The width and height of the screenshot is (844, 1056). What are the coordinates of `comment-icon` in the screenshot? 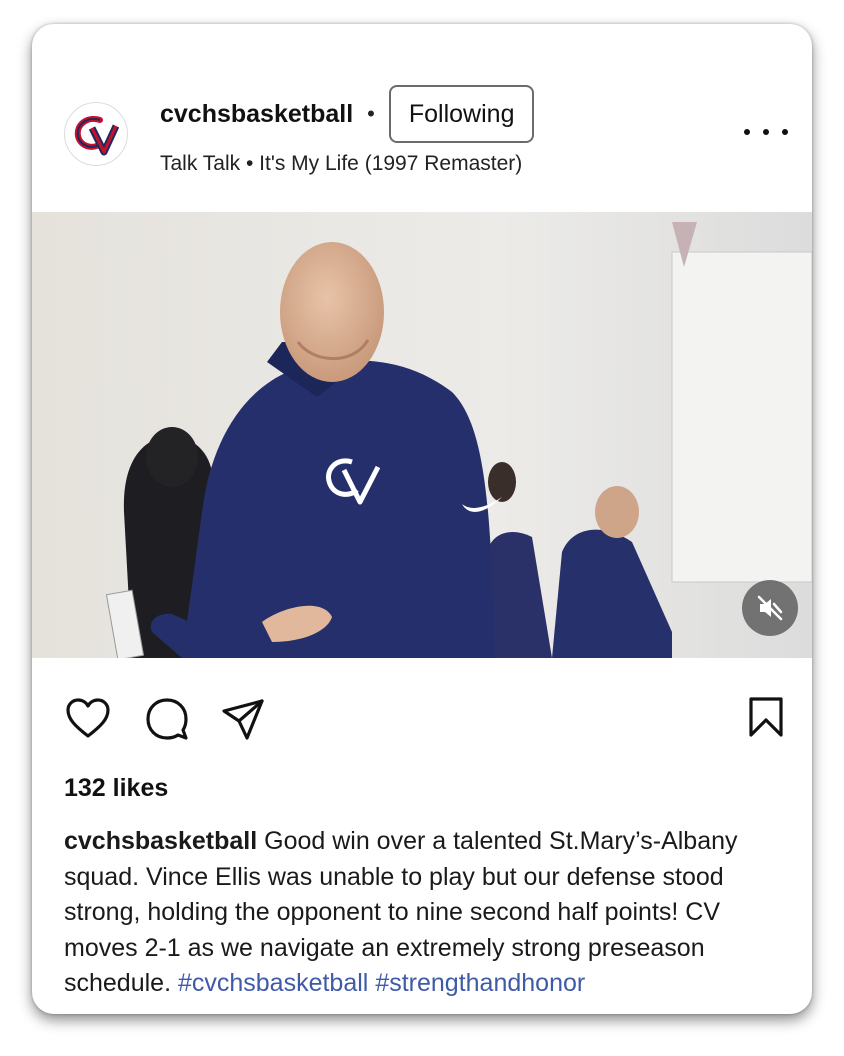 It's located at (167, 719).